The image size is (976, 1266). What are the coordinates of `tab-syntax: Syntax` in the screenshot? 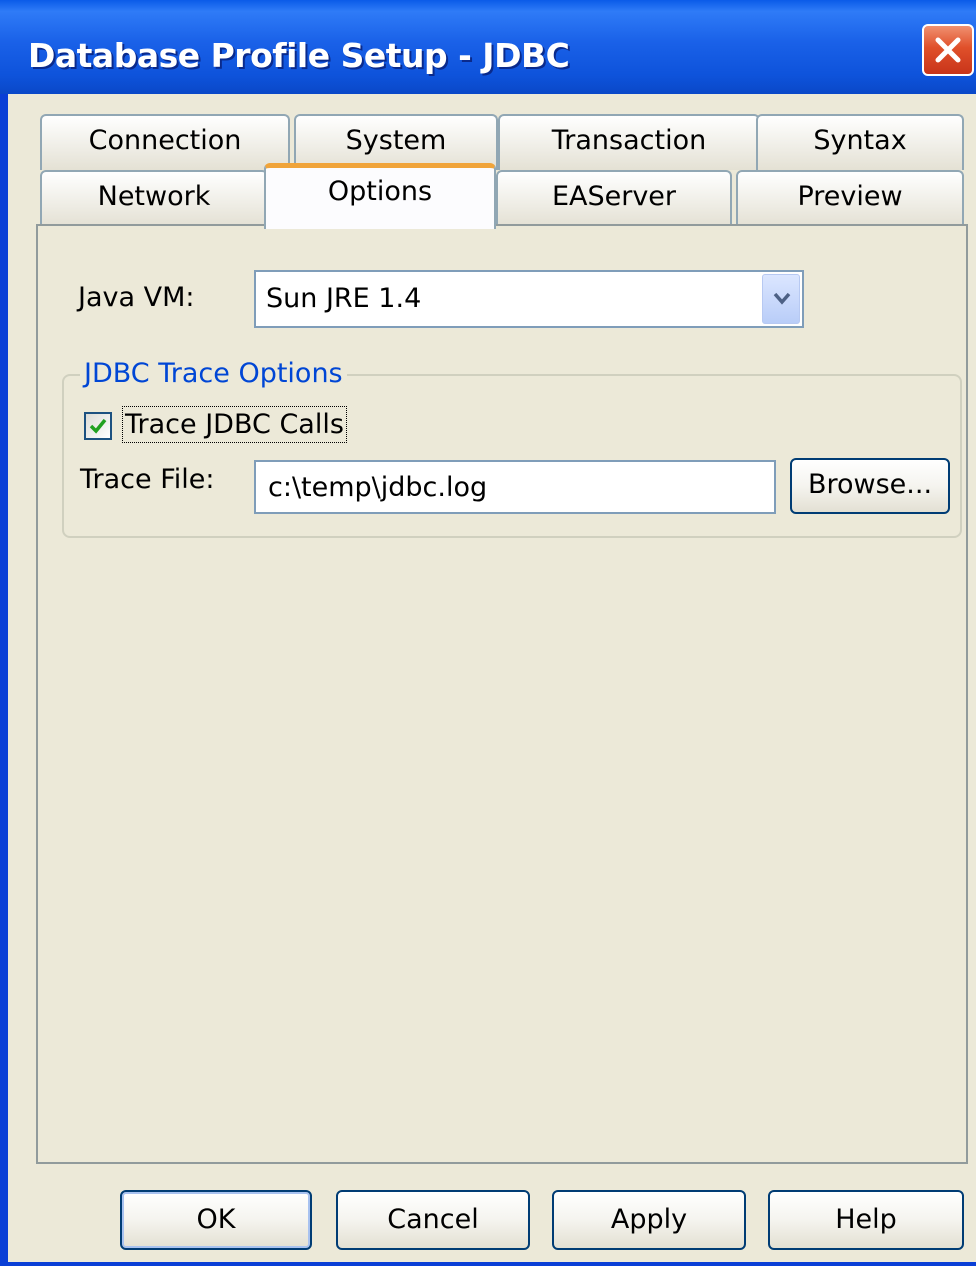 It's located at (860, 142).